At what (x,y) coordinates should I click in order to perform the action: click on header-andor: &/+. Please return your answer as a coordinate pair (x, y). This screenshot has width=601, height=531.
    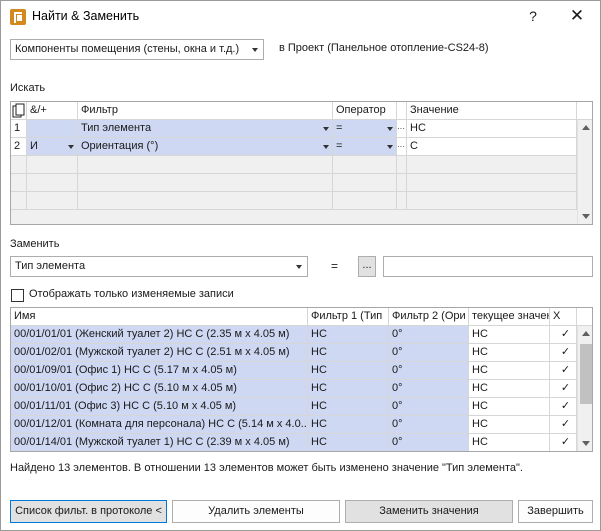
    Looking at the image, I should click on (52, 111).